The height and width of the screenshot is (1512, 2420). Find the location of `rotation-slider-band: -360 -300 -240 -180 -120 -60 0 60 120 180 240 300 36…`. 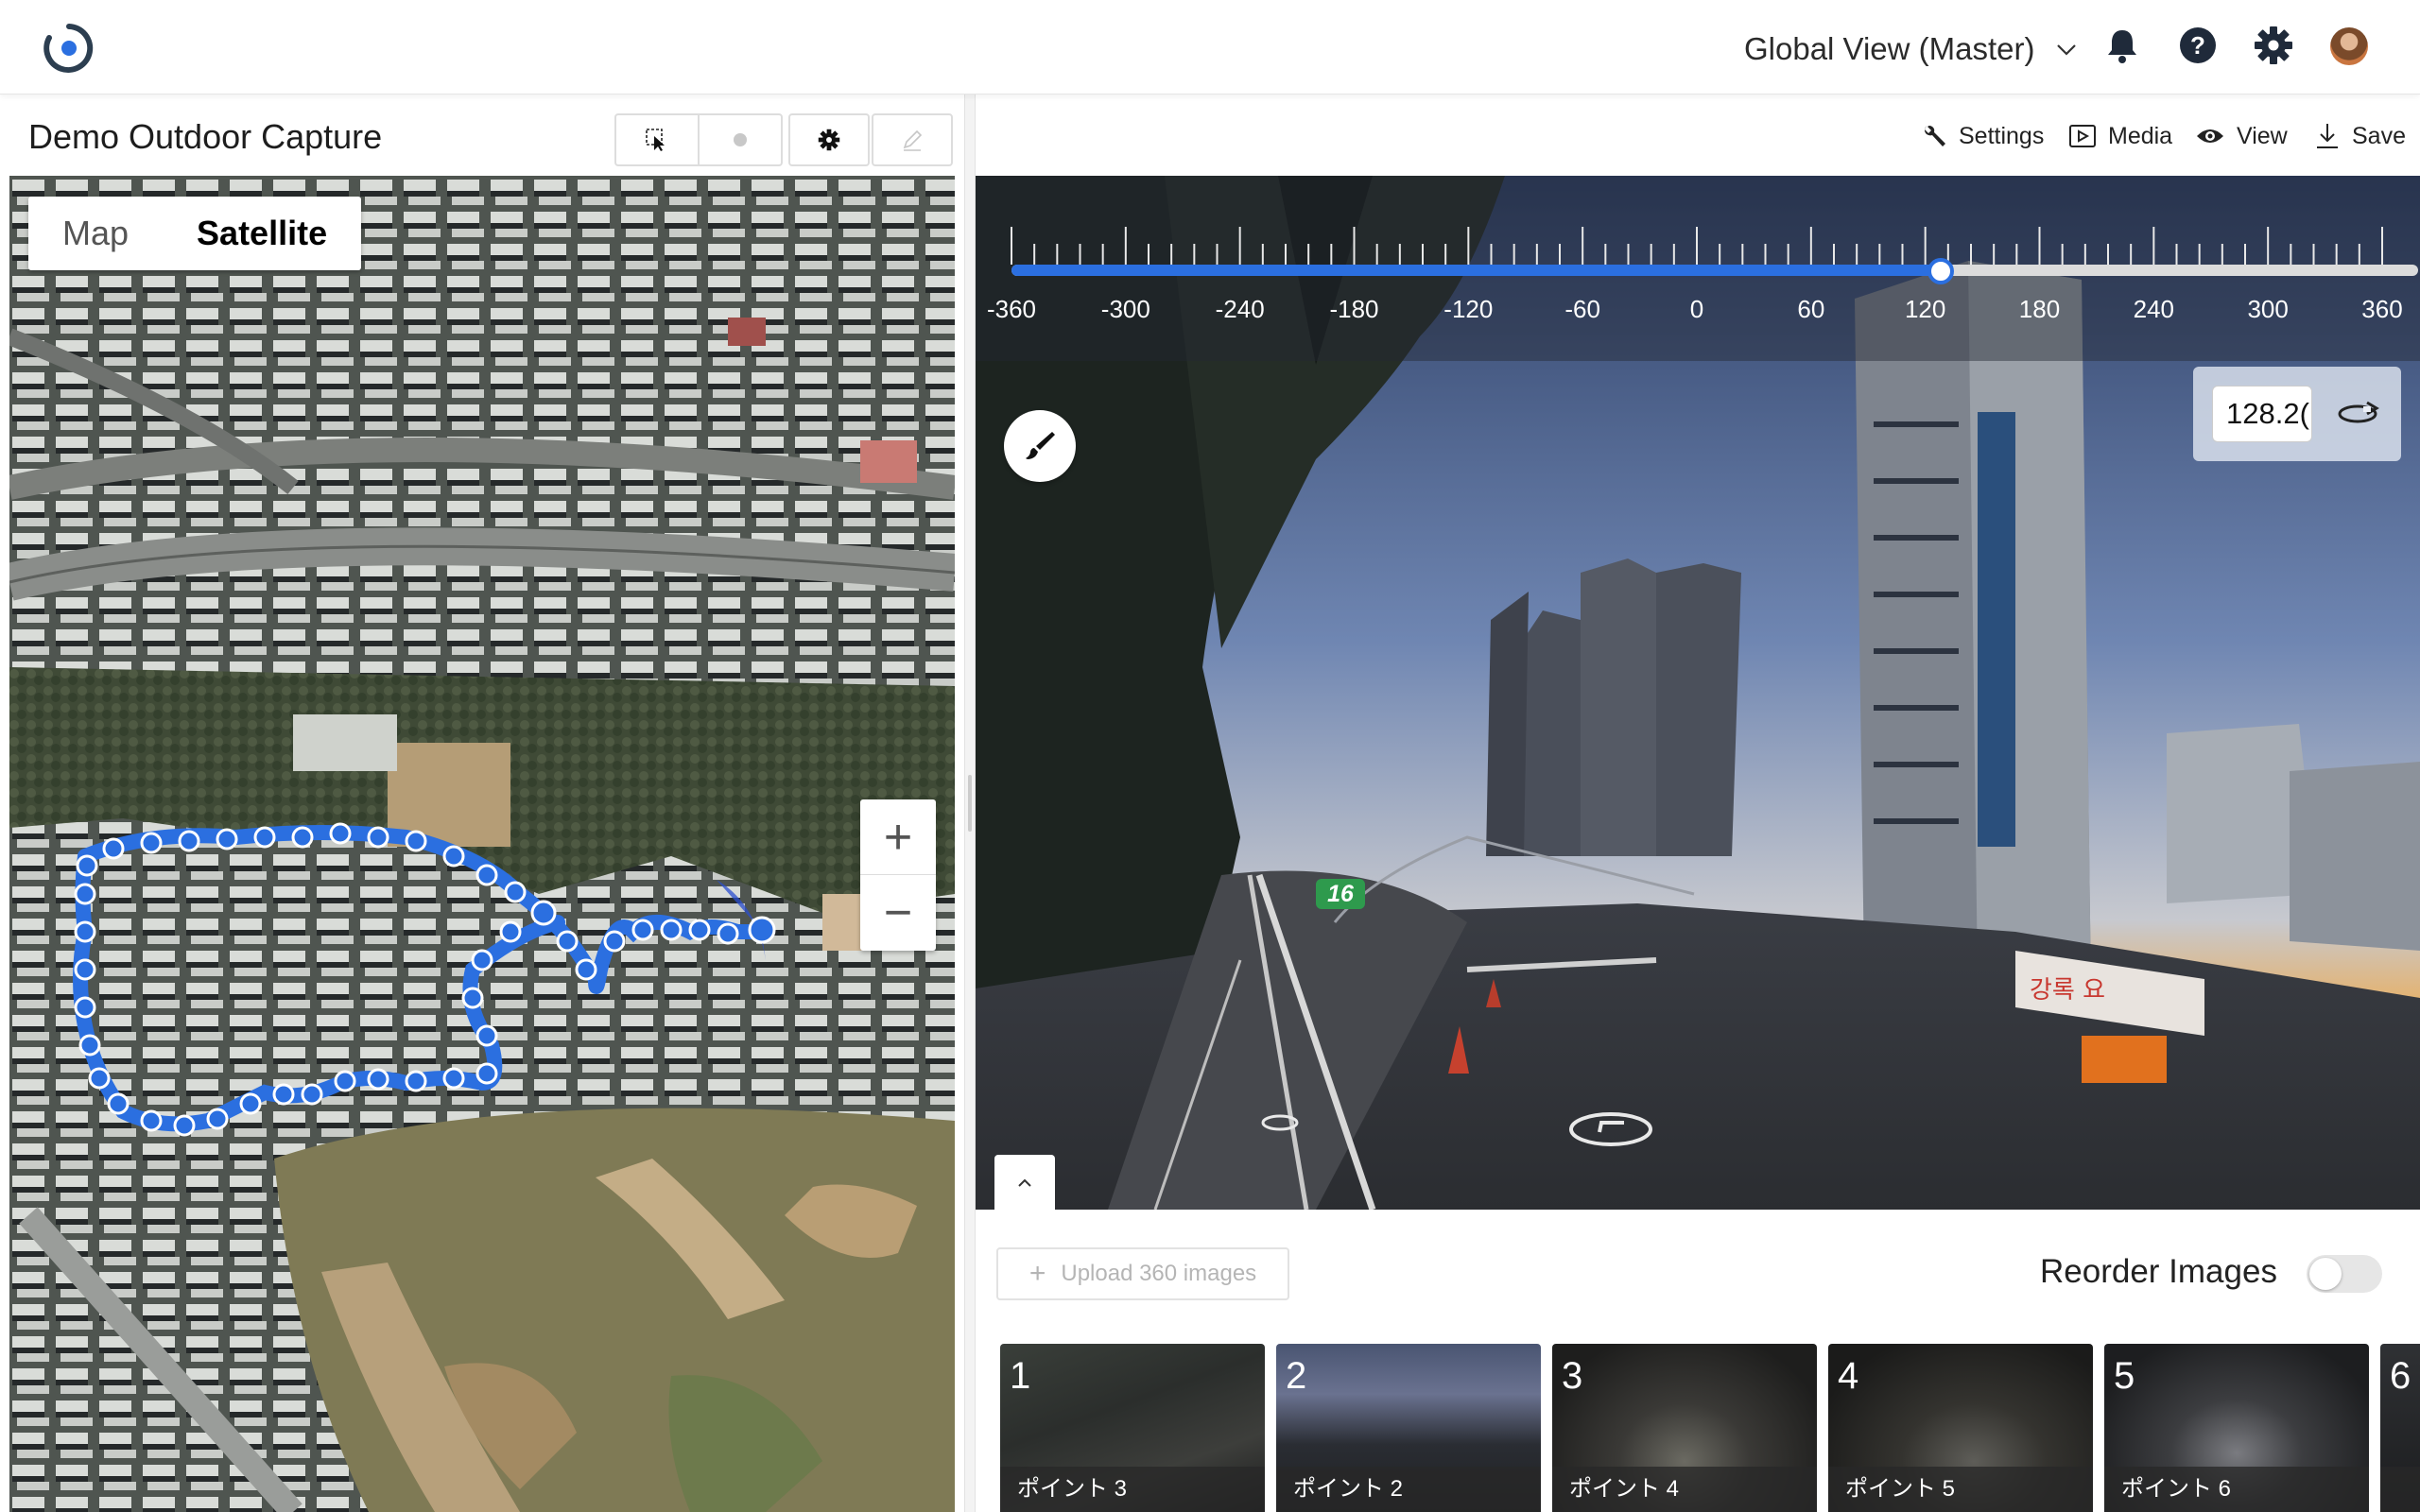

rotation-slider-band: -360 -300 -240 -180 -120 -60 0 60 120 180 240 300 36… is located at coordinates (1698, 268).